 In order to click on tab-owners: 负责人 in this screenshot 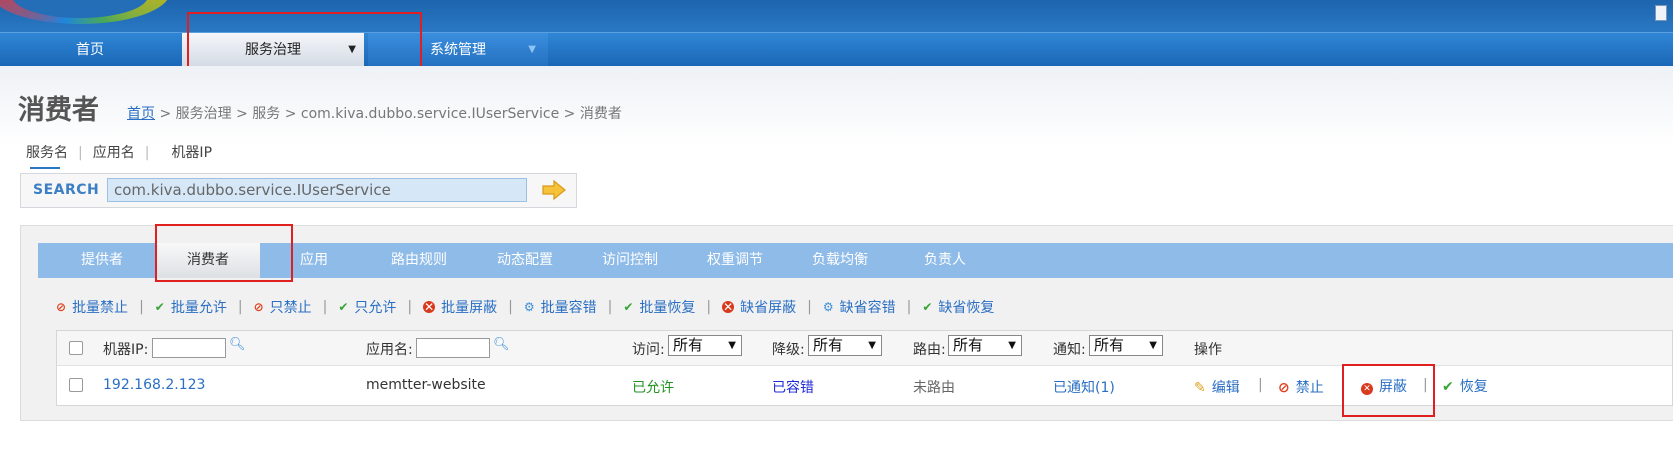, I will do `click(945, 260)`.